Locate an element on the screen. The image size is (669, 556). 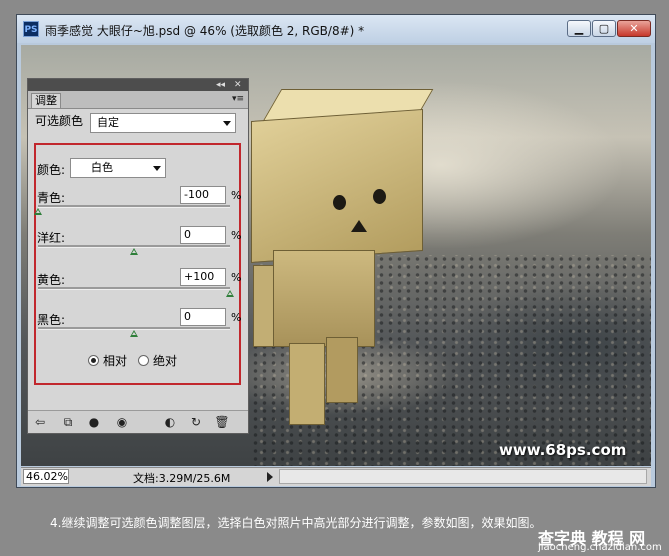
black-label: 黑色: is located at coordinates (51, 320).